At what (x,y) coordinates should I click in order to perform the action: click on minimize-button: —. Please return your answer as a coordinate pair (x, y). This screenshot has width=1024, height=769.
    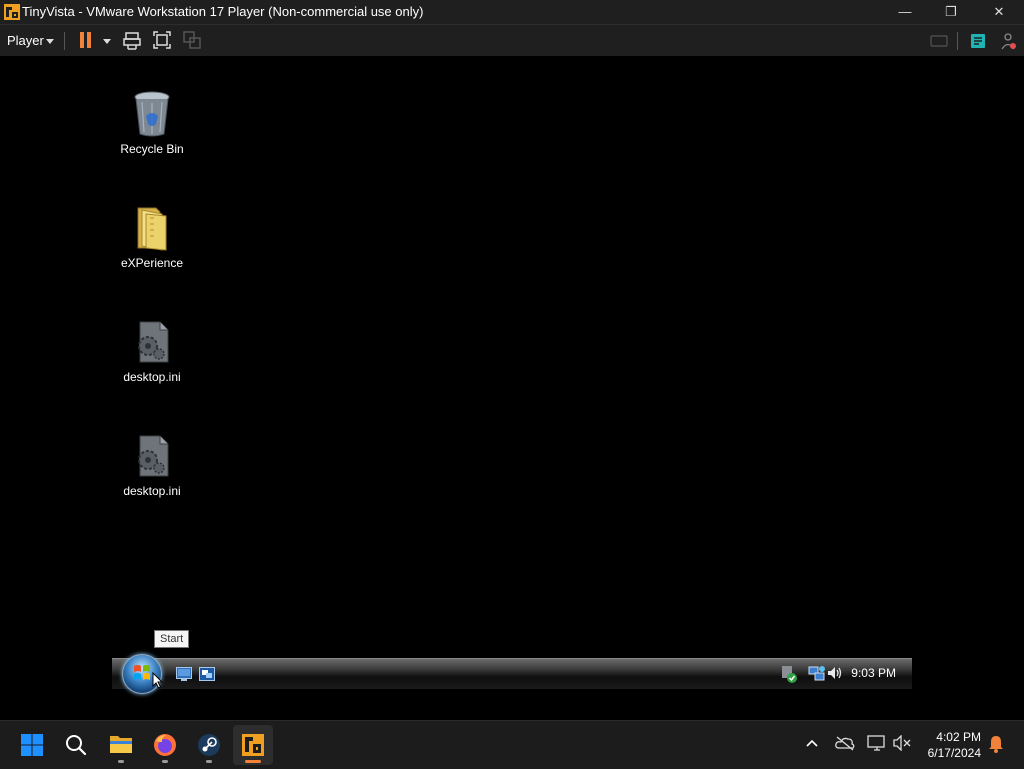
    Looking at the image, I should click on (905, 12).